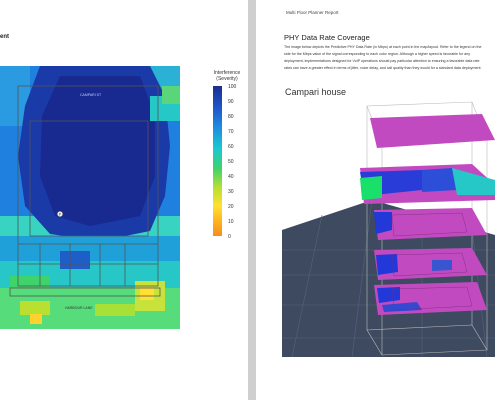  What do you see at coordinates (231, 117) in the screenshot?
I see `legend-tick-label: 80` at bounding box center [231, 117].